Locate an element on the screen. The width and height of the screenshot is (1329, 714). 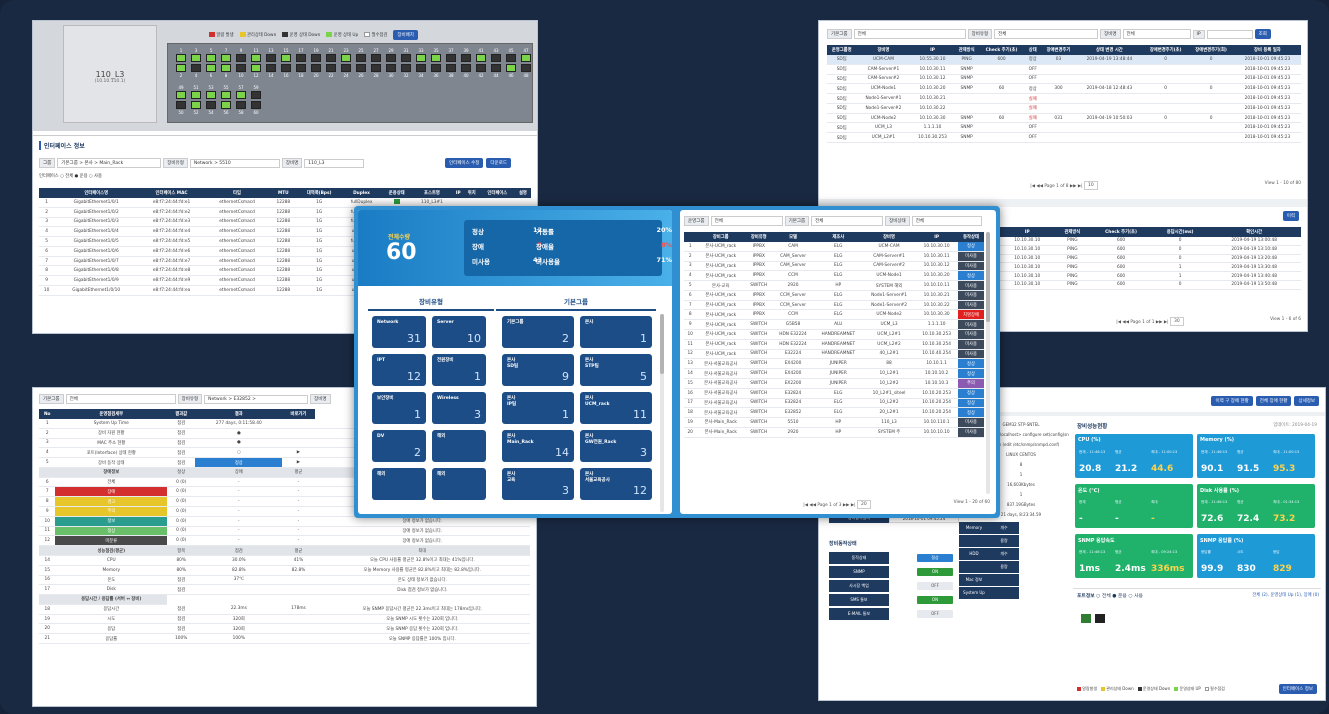
group-field: 기본그룹 > 본사 > Main_Rack is located at coordinates (109, 163).